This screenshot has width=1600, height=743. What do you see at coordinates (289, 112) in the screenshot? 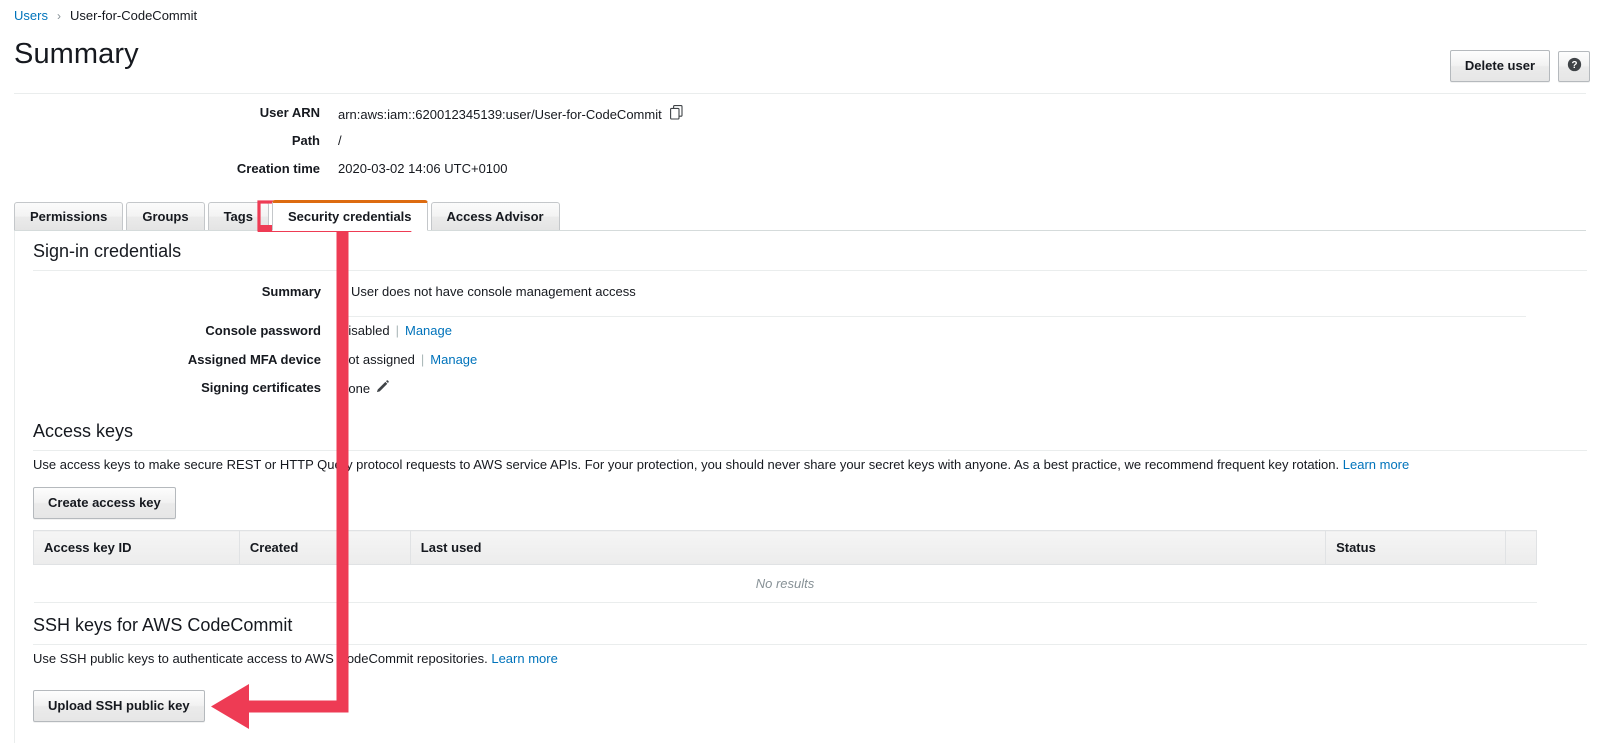
I see `detail-label: User ARN` at bounding box center [289, 112].